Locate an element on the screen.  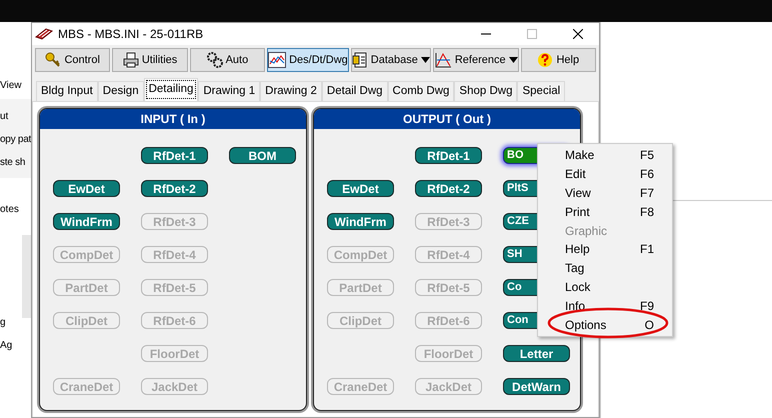
close-icon is located at coordinates (578, 34).